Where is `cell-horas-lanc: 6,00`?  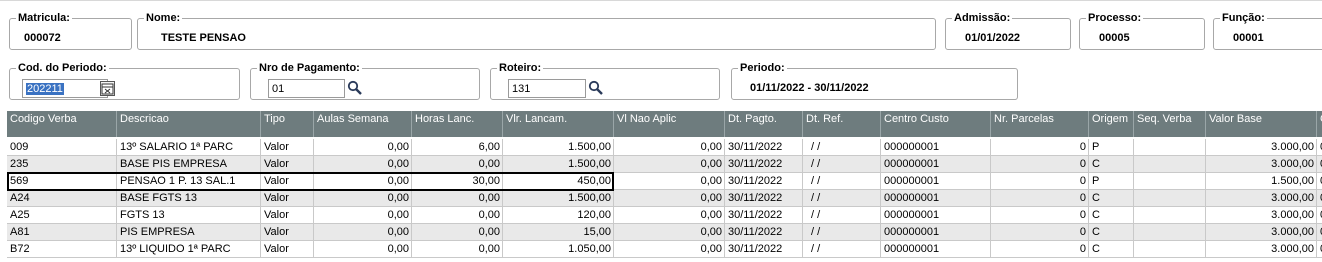 cell-horas-lanc: 6,00 is located at coordinates (457, 147).